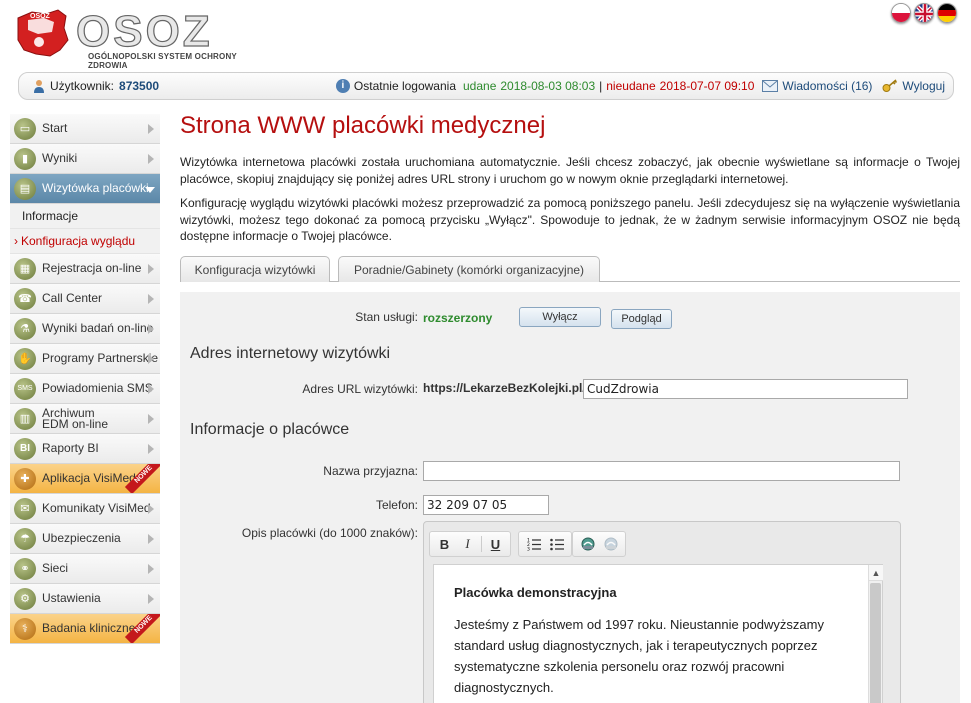 The image size is (971, 703). I want to click on logout-link: Wyloguj, so click(923, 86).